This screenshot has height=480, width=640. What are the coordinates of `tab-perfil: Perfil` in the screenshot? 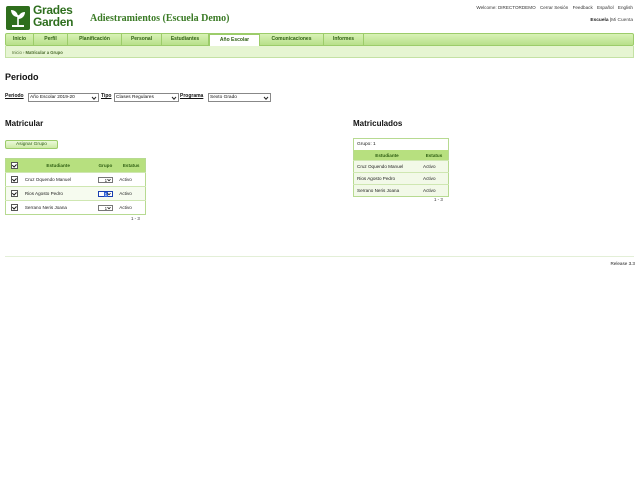 It's located at (51, 39).